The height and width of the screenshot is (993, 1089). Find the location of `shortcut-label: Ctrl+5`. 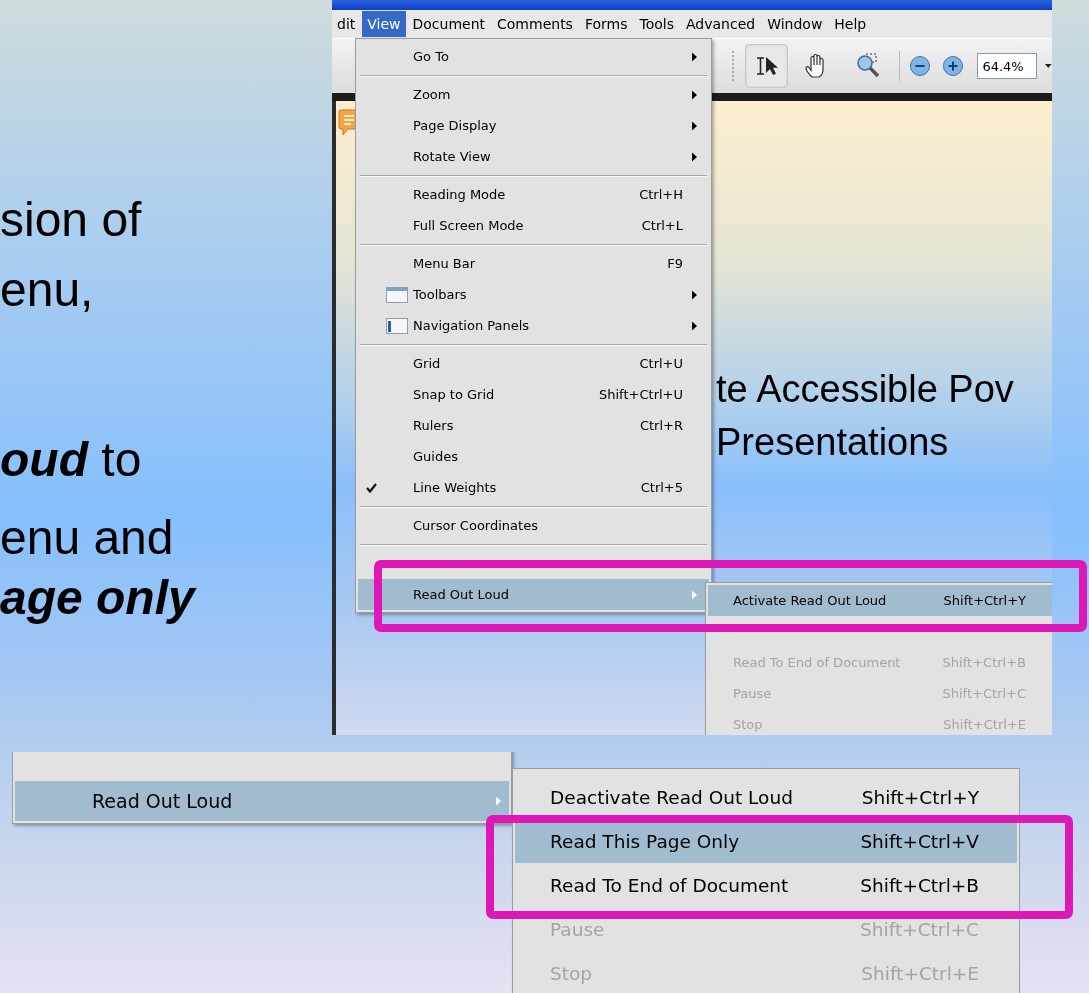

shortcut-label: Ctrl+5 is located at coordinates (661, 487).